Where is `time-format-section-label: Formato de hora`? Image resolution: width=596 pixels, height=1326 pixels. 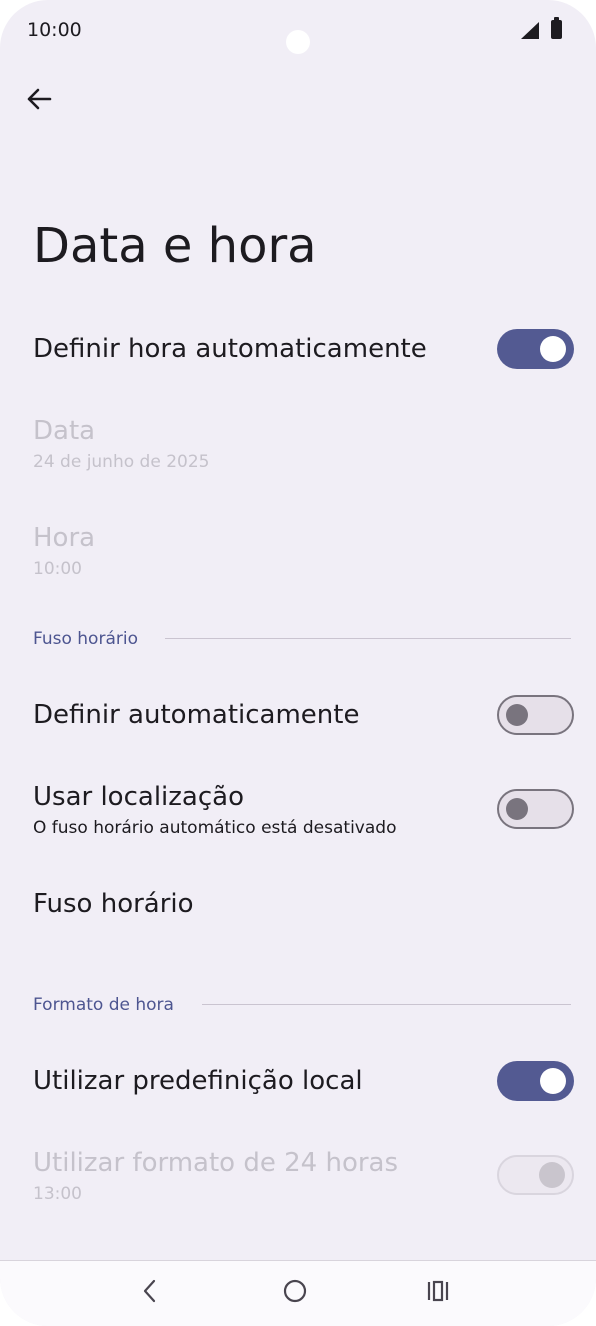
time-format-section-label: Formato de hora is located at coordinates (103, 1005).